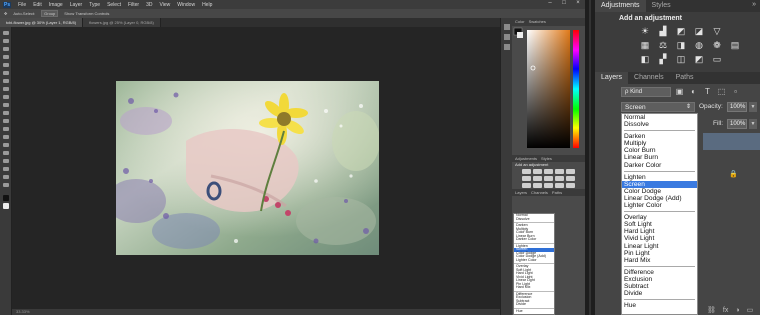  What do you see at coordinates (753, 107) in the screenshot?
I see `opacity-dropdown-icon: ▼` at bounding box center [753, 107].